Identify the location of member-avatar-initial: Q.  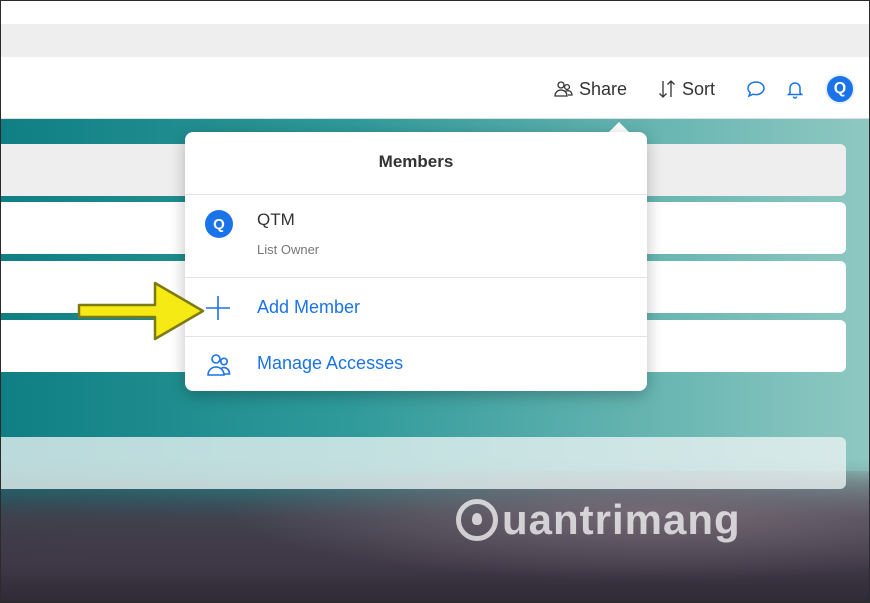
(219, 224).